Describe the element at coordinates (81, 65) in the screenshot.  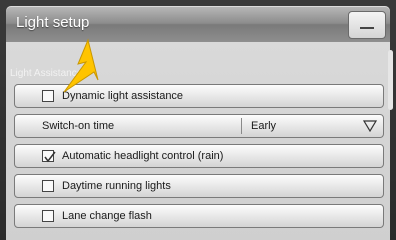
I see `pointer-arrow-icon` at that location.